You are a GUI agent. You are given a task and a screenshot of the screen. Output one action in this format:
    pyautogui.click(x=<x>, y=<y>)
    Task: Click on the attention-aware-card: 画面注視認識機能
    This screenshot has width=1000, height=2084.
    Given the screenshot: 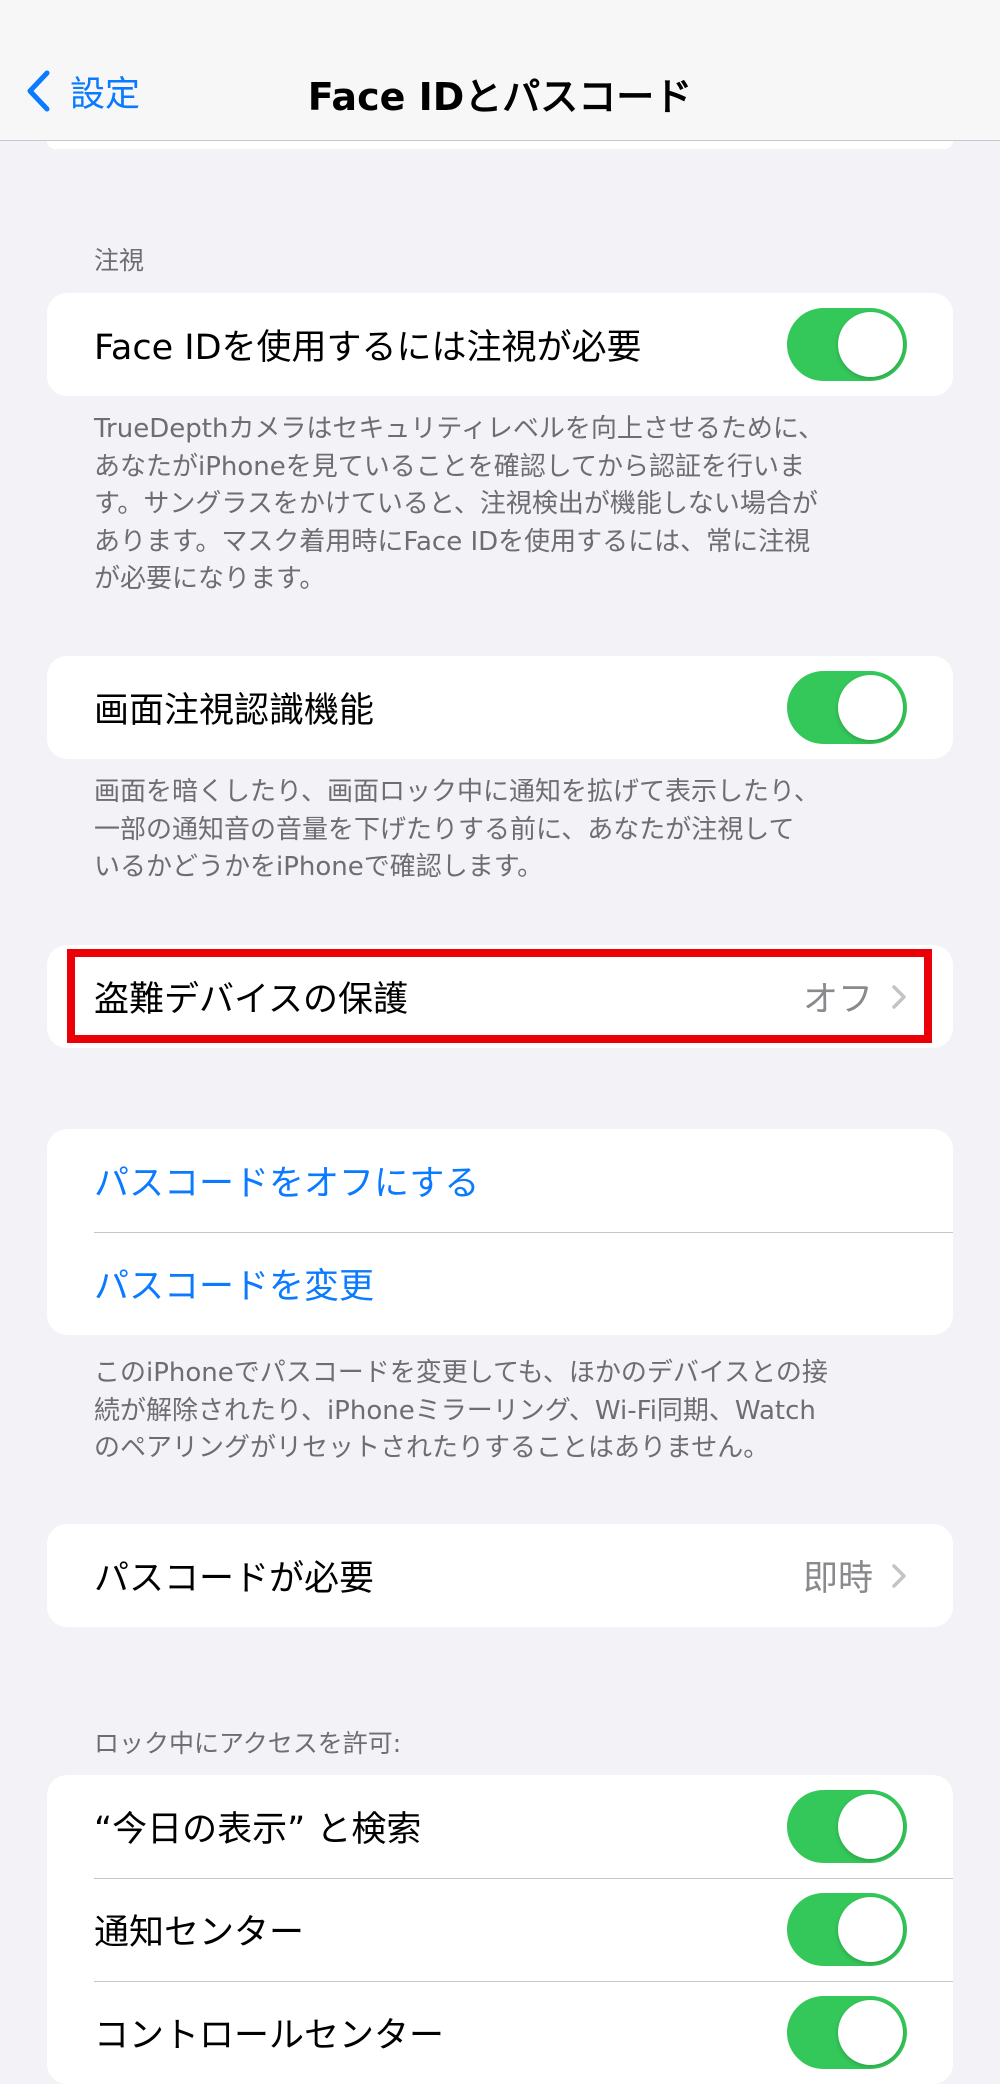 What is the action you would take?
    pyautogui.click(x=500, y=707)
    